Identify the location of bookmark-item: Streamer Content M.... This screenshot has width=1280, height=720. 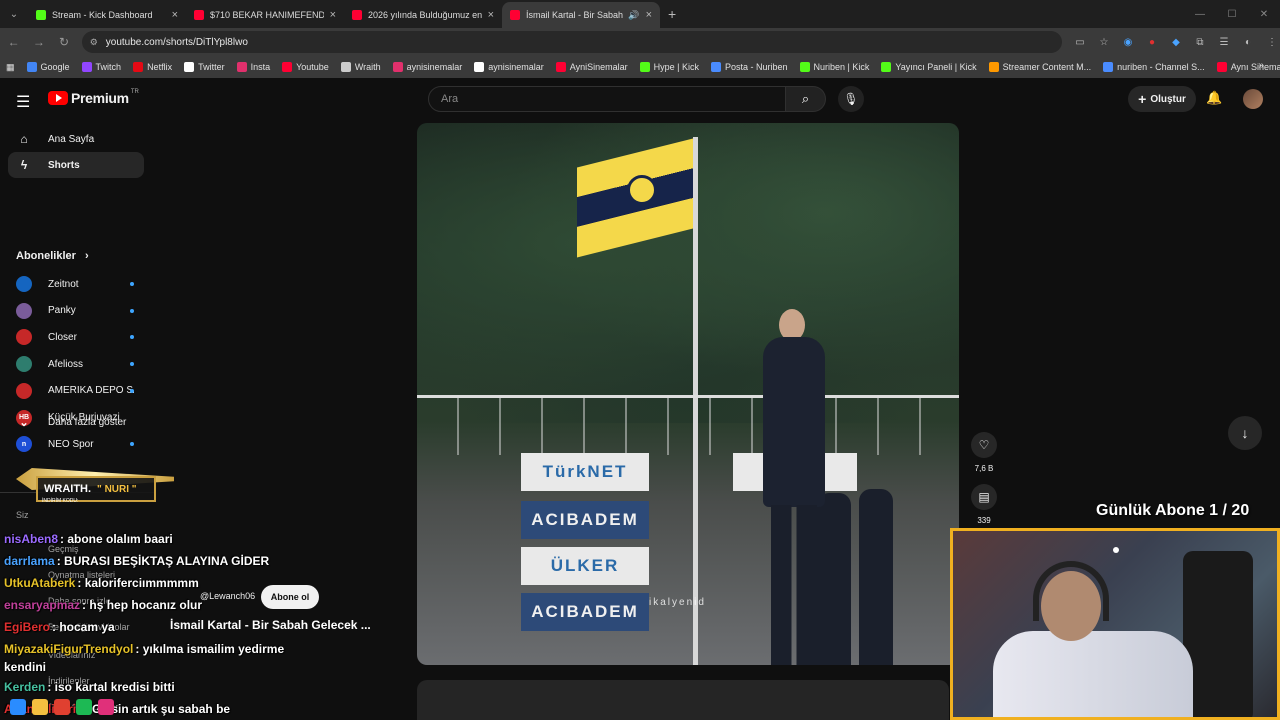
(1039, 67).